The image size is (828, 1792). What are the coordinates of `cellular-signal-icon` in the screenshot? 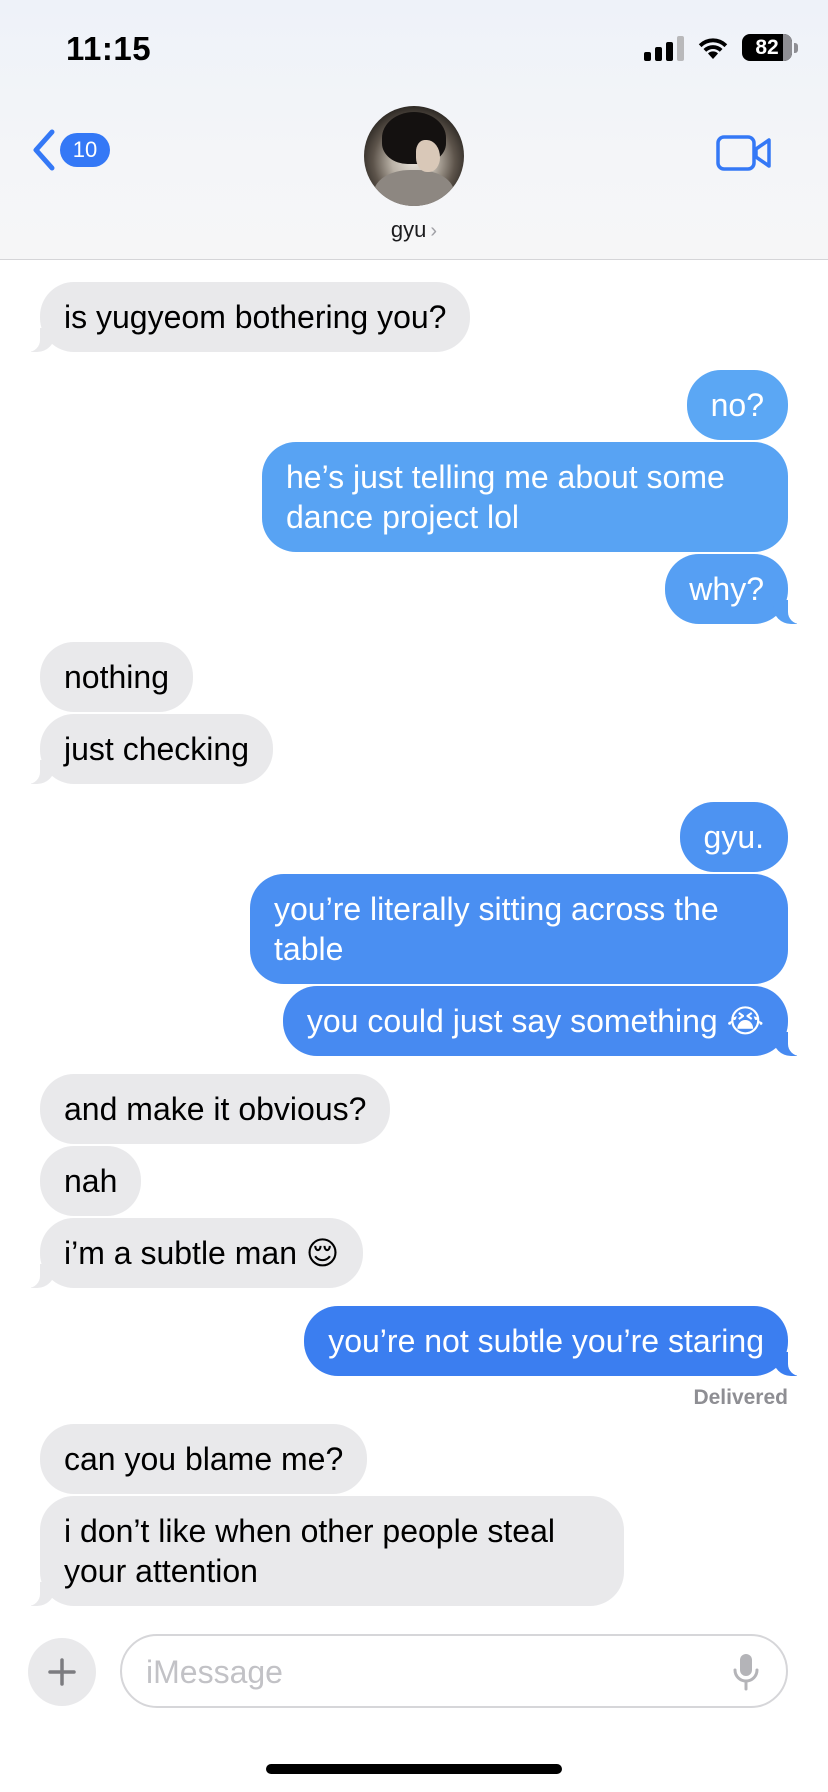 It's located at (664, 48).